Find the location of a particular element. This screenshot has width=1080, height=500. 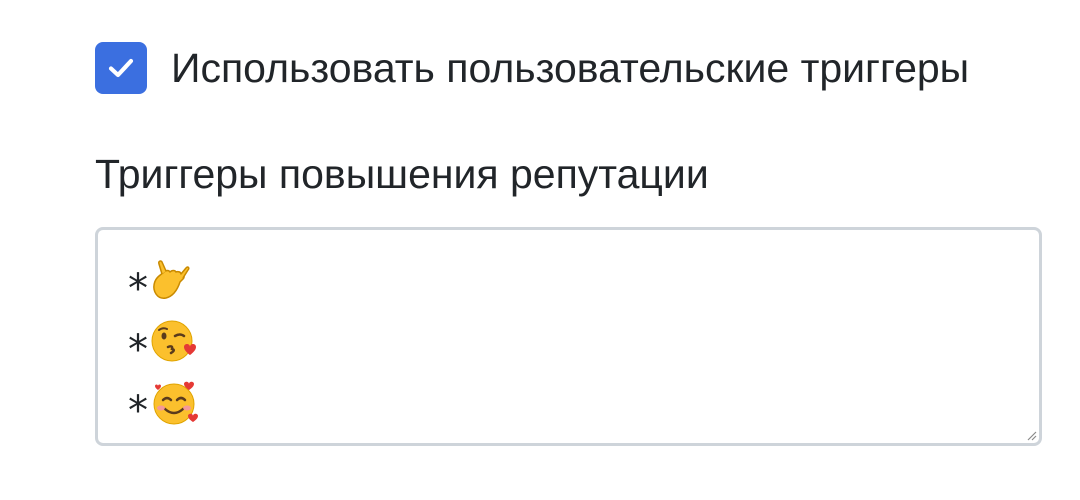

checkmark-icon is located at coordinates (121, 68).